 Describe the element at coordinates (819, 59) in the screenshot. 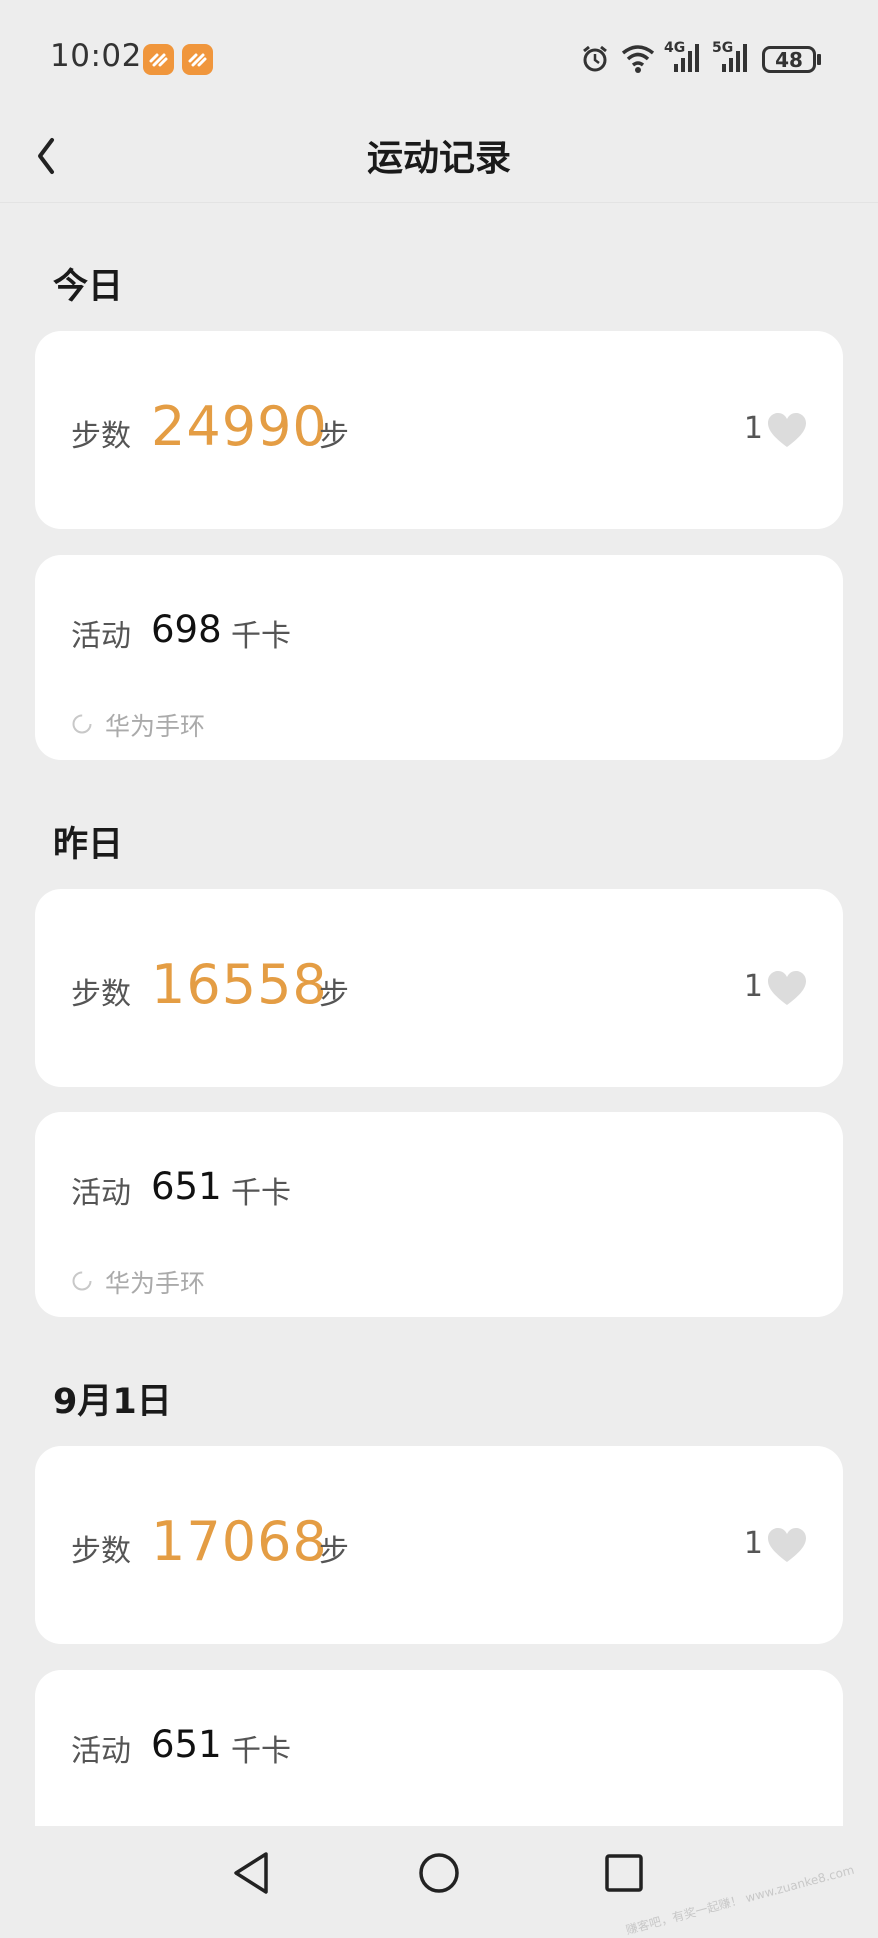

I see `battery-tip` at that location.